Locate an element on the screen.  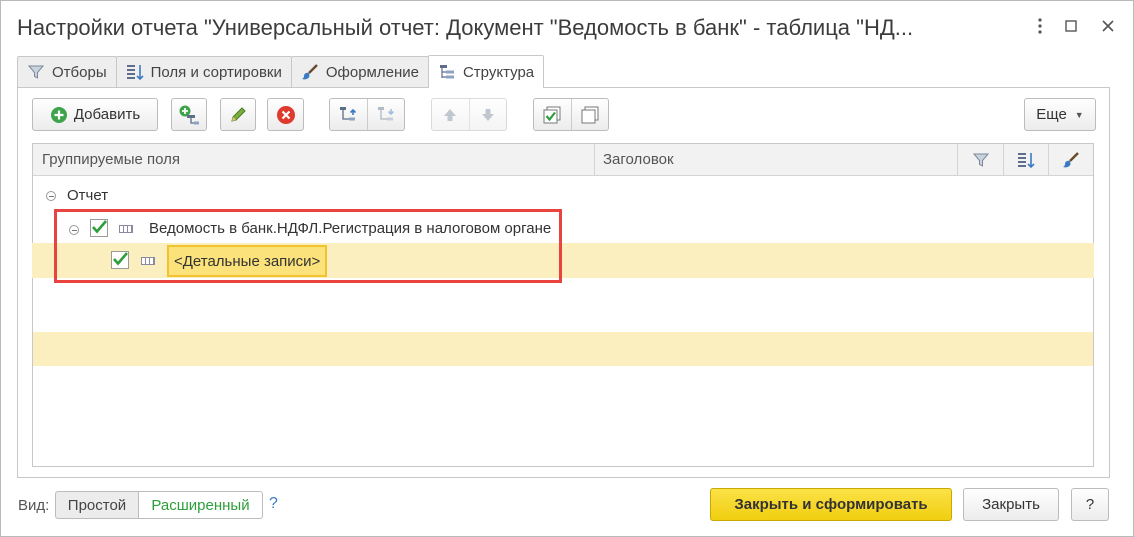
more-icon is located at coordinates (1040, 26).